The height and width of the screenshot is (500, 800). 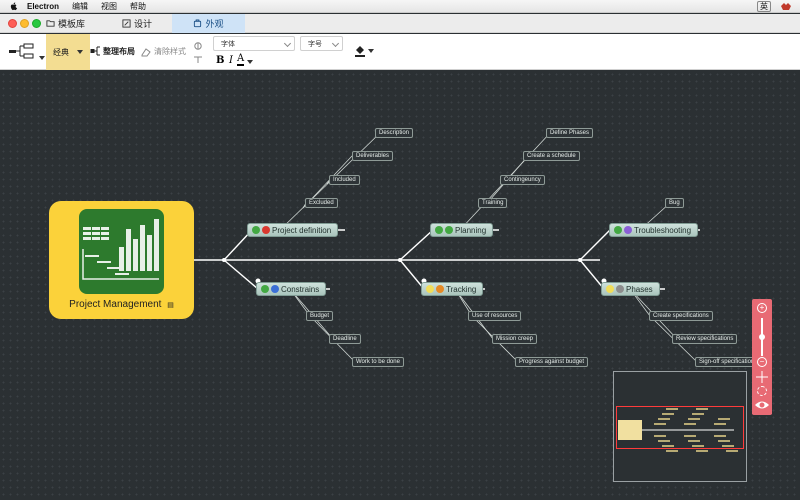 I want to click on macos-menubar: Electron 编辑 视图 帮助 英, so click(x=400, y=6).